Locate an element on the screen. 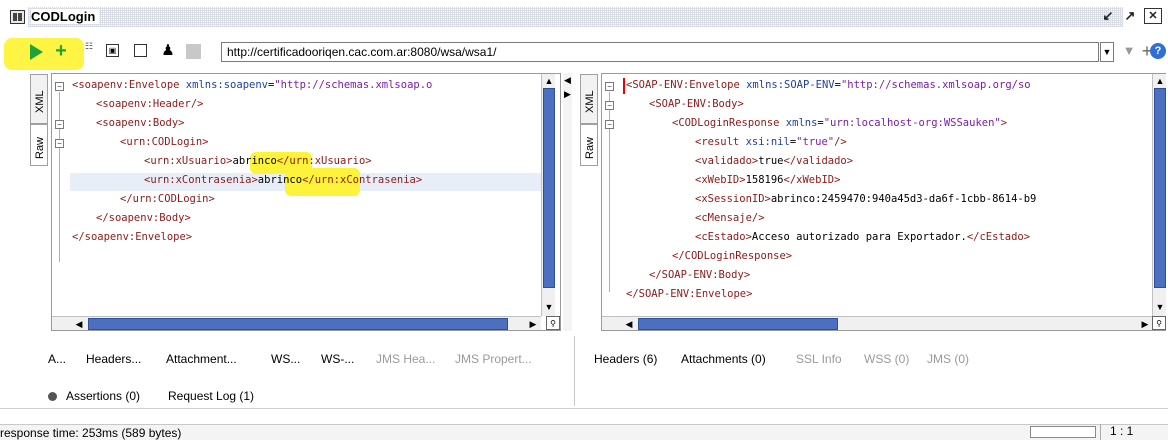 This screenshot has width=1168, height=440. xml-line: </SOAP-ENV:Envelope> is located at coordinates (689, 294).